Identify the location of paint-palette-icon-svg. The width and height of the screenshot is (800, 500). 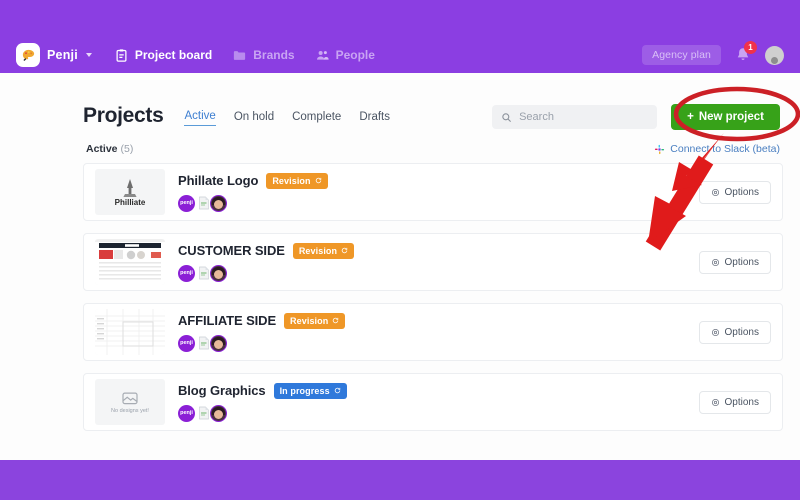
(28, 55).